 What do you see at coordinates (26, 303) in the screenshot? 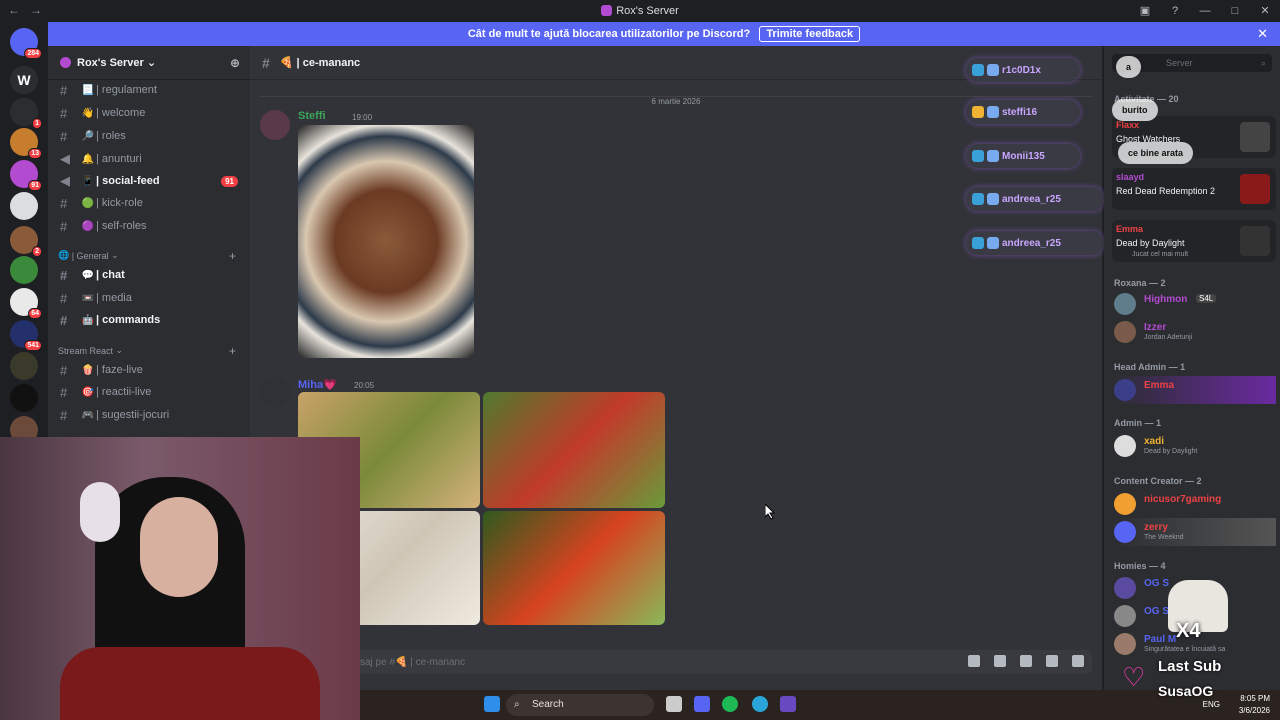
I see `server-icon-7: 64` at bounding box center [26, 303].